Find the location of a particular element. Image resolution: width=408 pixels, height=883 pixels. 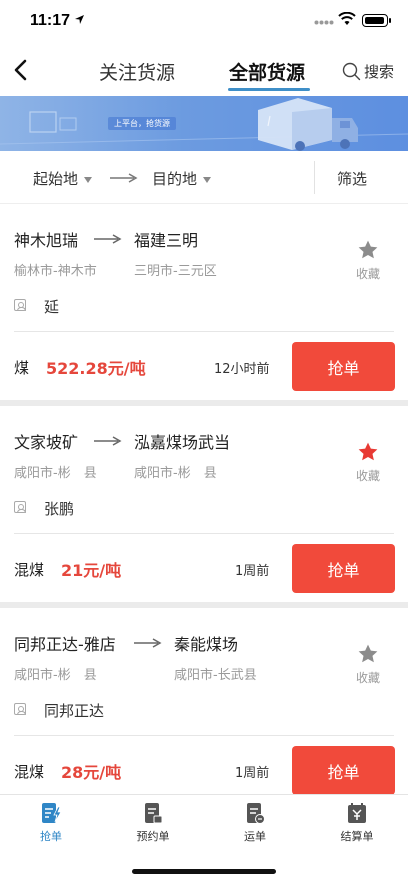

tab-label: 结算单 is located at coordinates (357, 836).